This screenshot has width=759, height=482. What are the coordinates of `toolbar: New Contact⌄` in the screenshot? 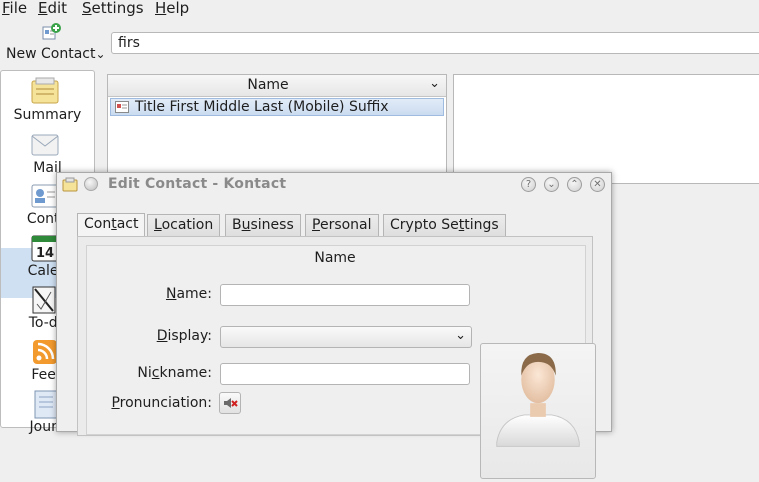 It's located at (379, 44).